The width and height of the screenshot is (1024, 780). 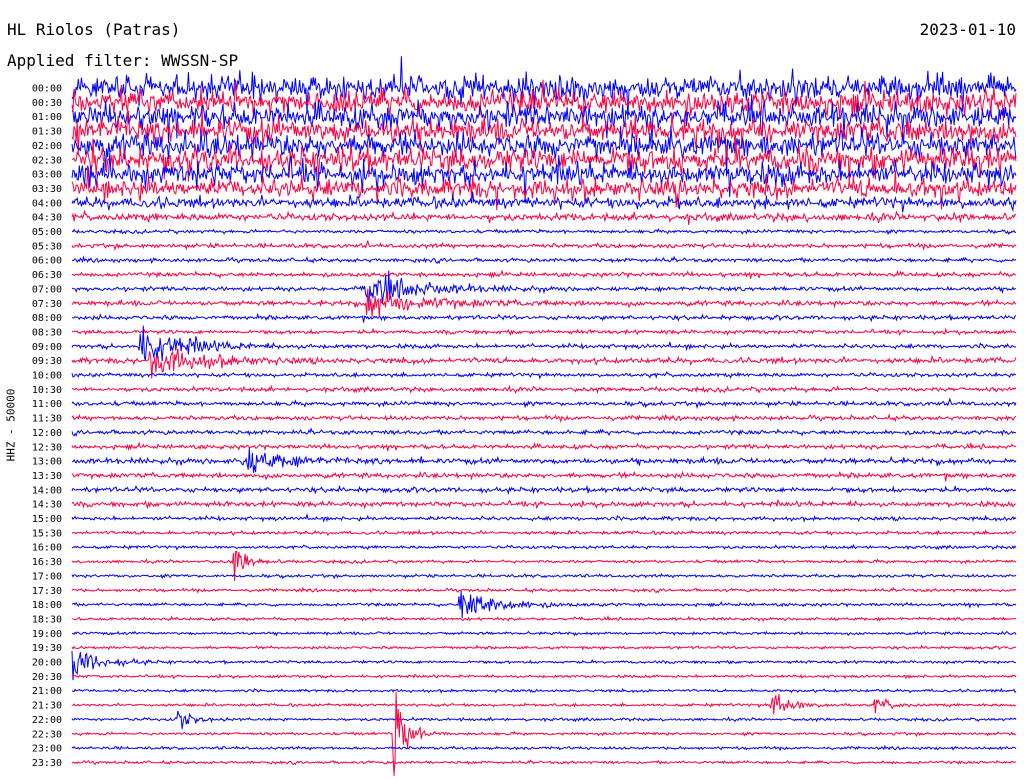 What do you see at coordinates (47, 89) in the screenshot?
I see `row-time-label: 00:00` at bounding box center [47, 89].